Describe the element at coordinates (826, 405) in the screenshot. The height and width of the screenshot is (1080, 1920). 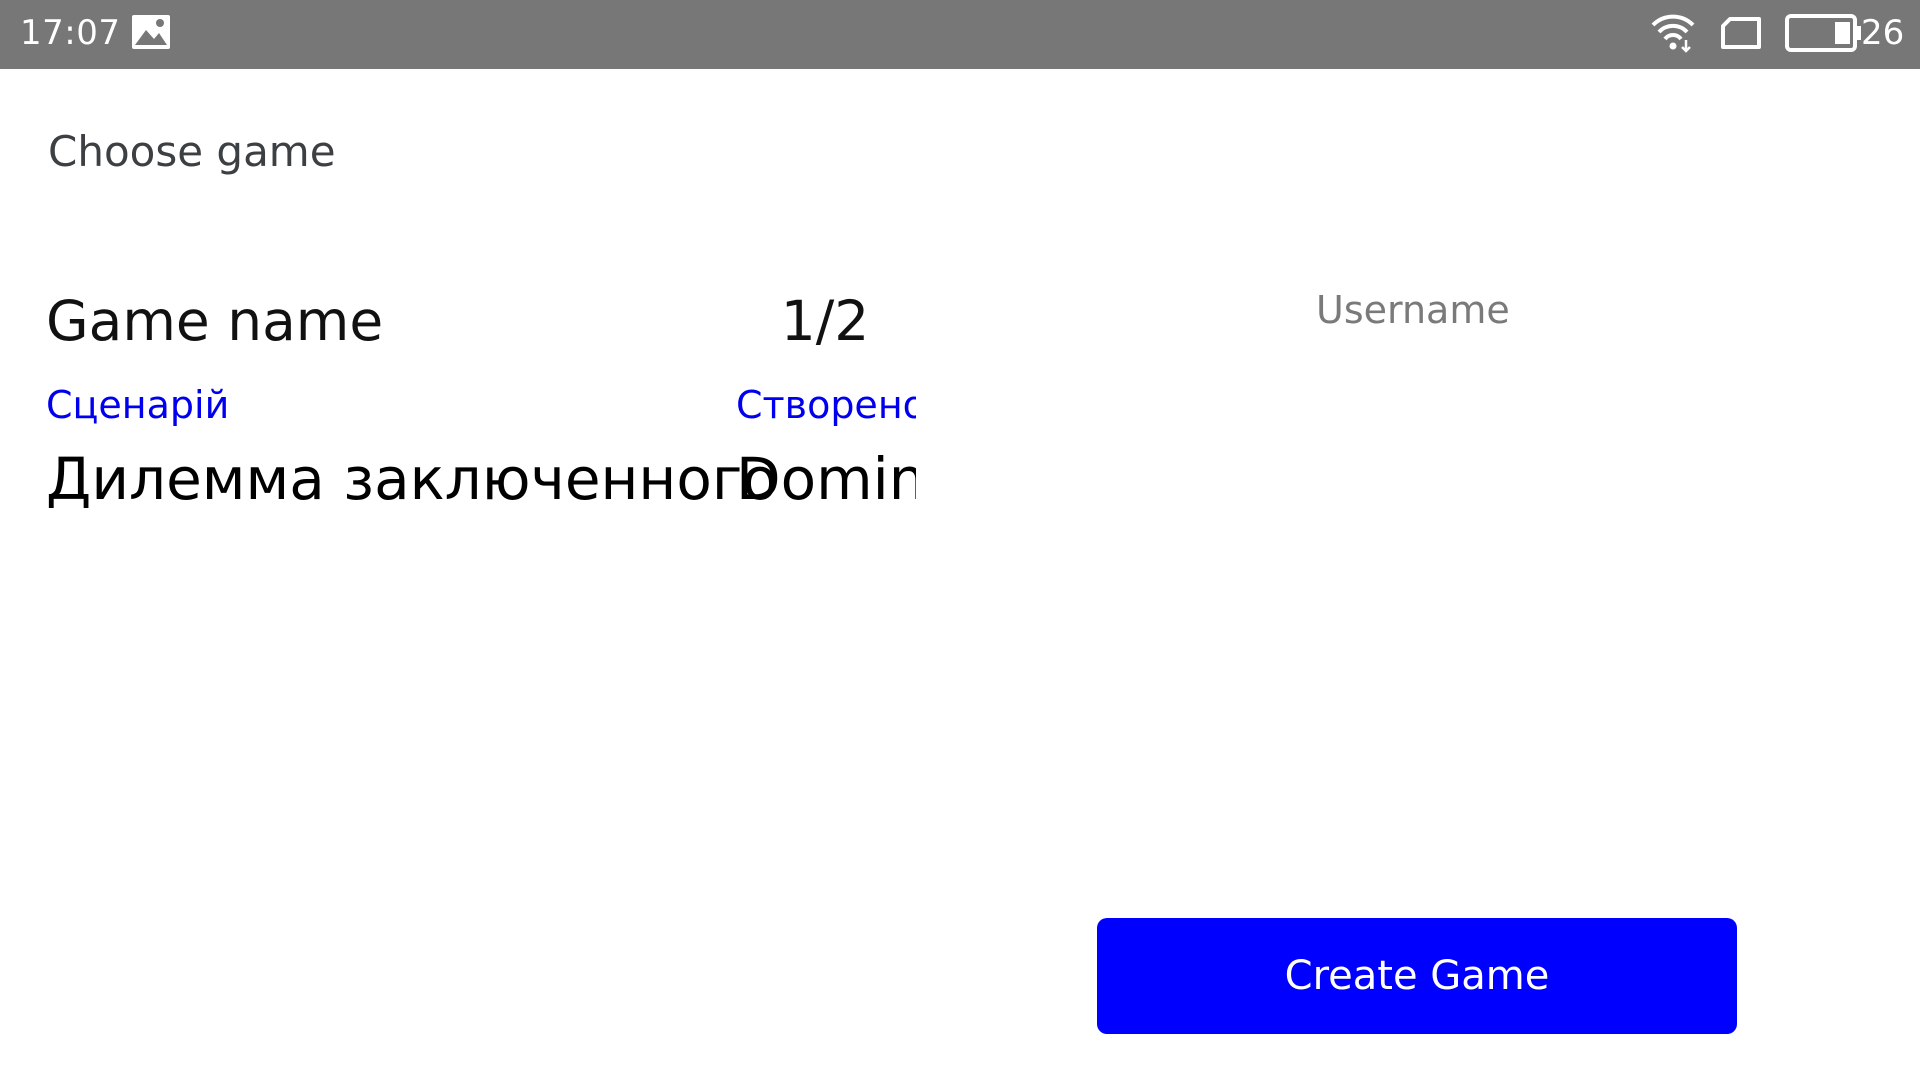
I see `created-label: Створено` at that location.